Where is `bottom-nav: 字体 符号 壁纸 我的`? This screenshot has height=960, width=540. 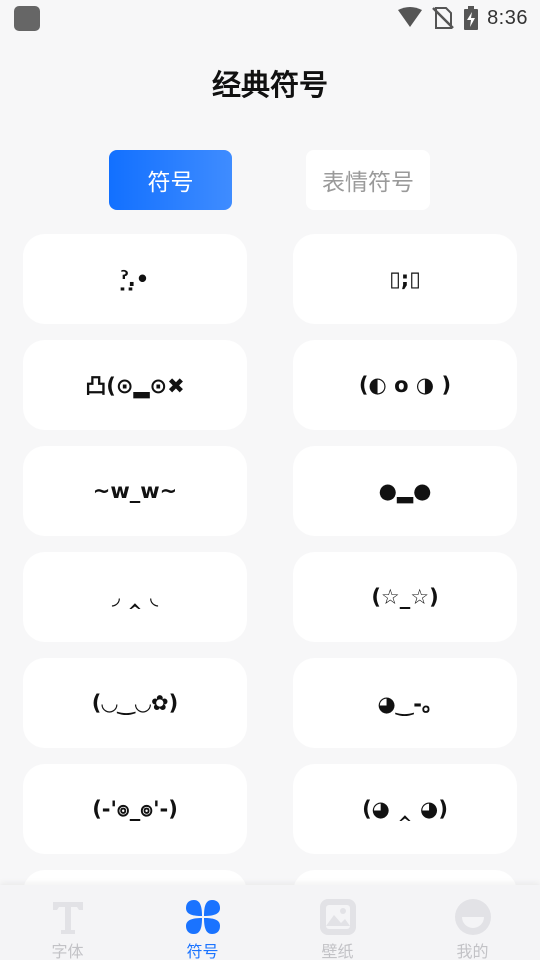 bottom-nav: 字体 符号 壁纸 我的 is located at coordinates (270, 922).